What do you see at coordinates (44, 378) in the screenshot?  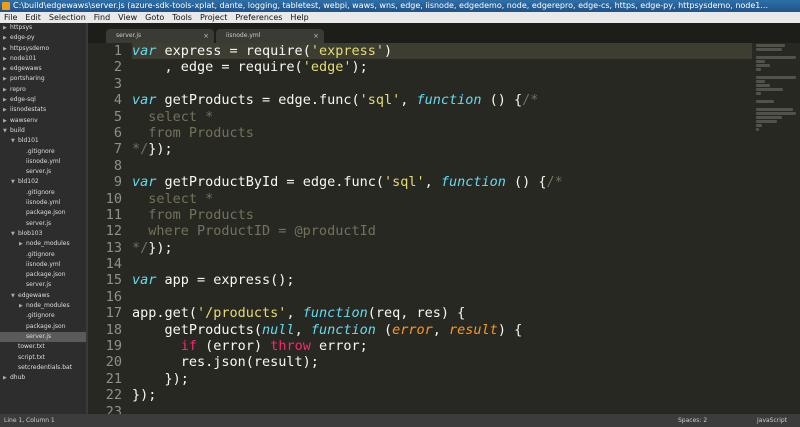 I see `tree-folder: ▶ dhub` at bounding box center [44, 378].